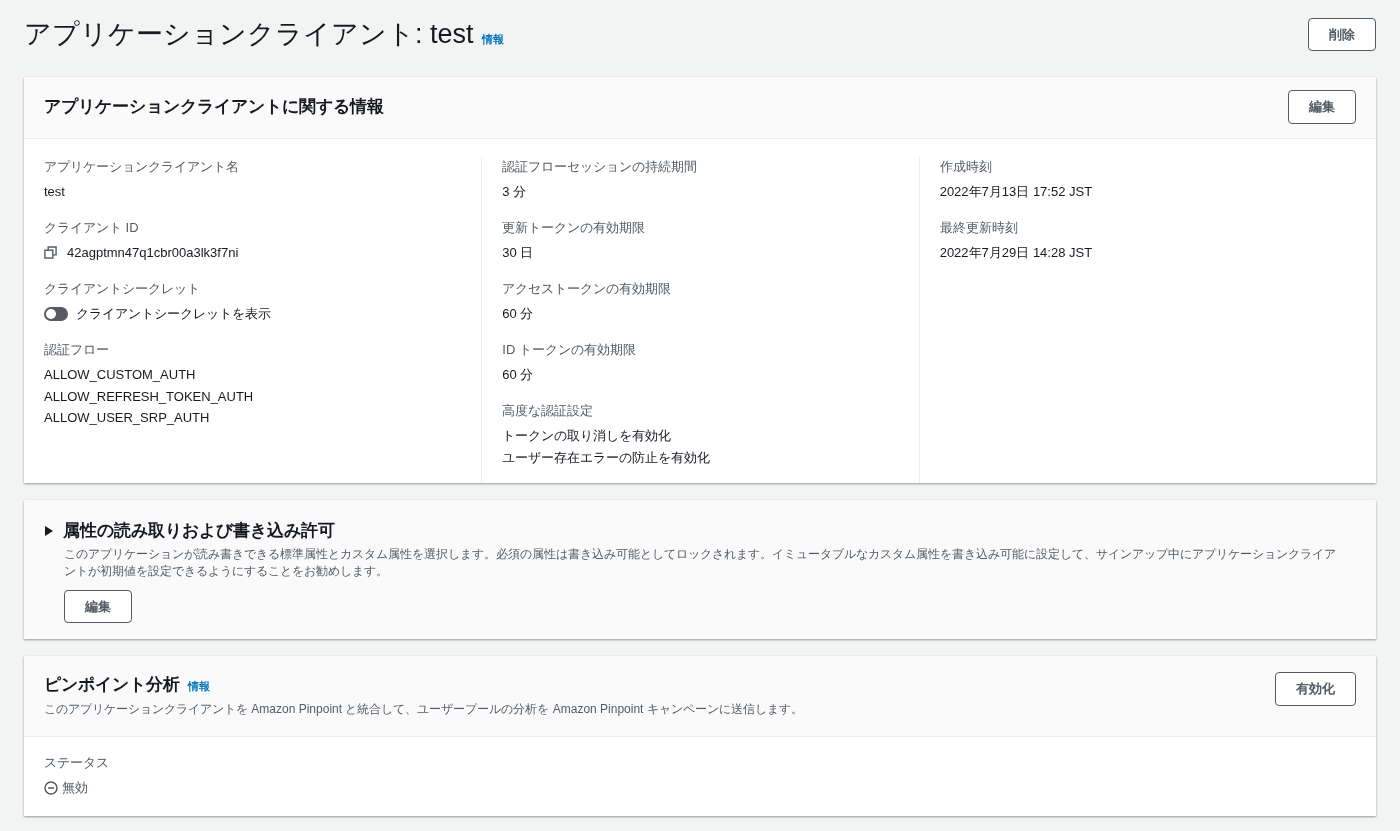  Describe the element at coordinates (966, 166) in the screenshot. I see `field-label: 作成時刻` at that location.